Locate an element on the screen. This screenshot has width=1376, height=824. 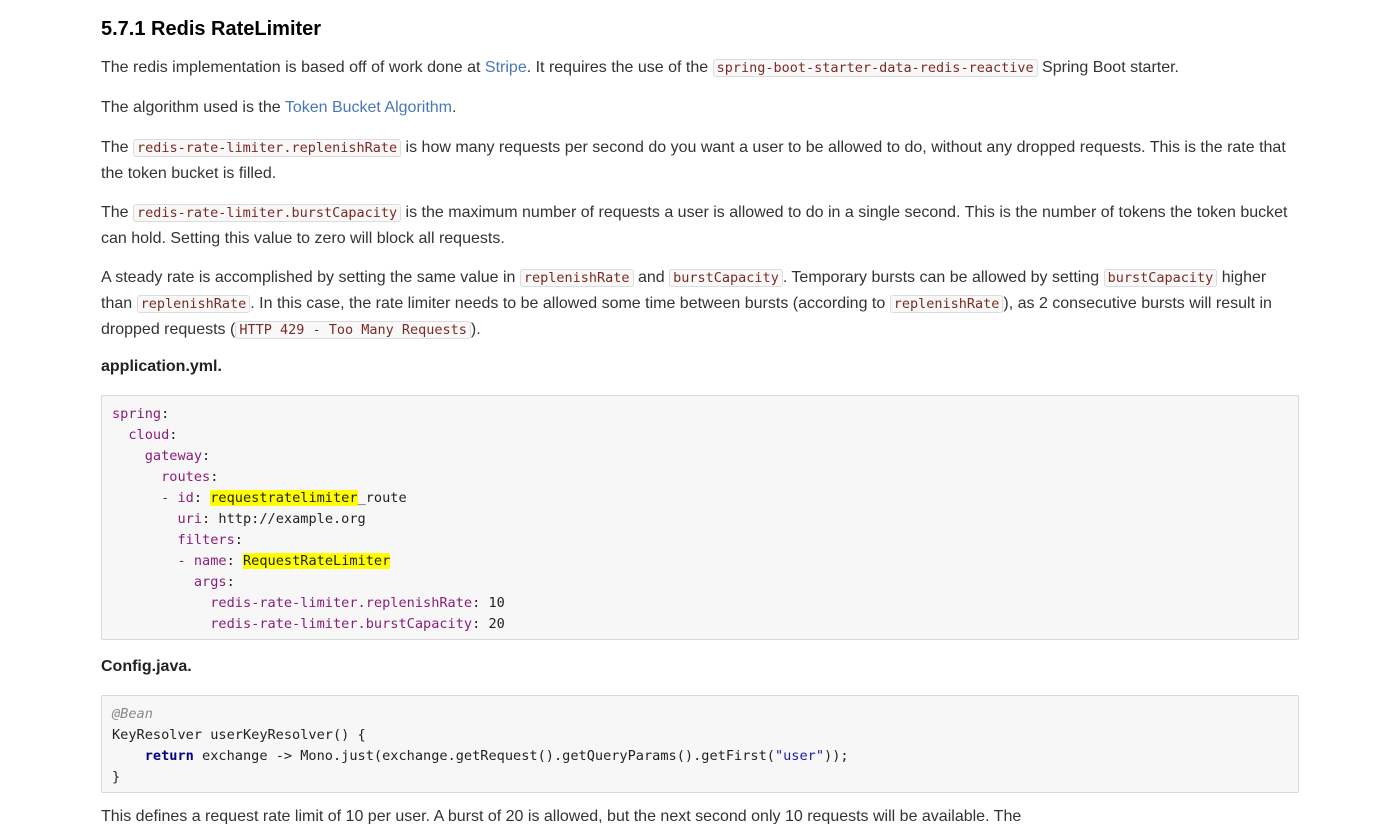
java-line: KeyResolver userKeyResolver() { is located at coordinates (239, 735).